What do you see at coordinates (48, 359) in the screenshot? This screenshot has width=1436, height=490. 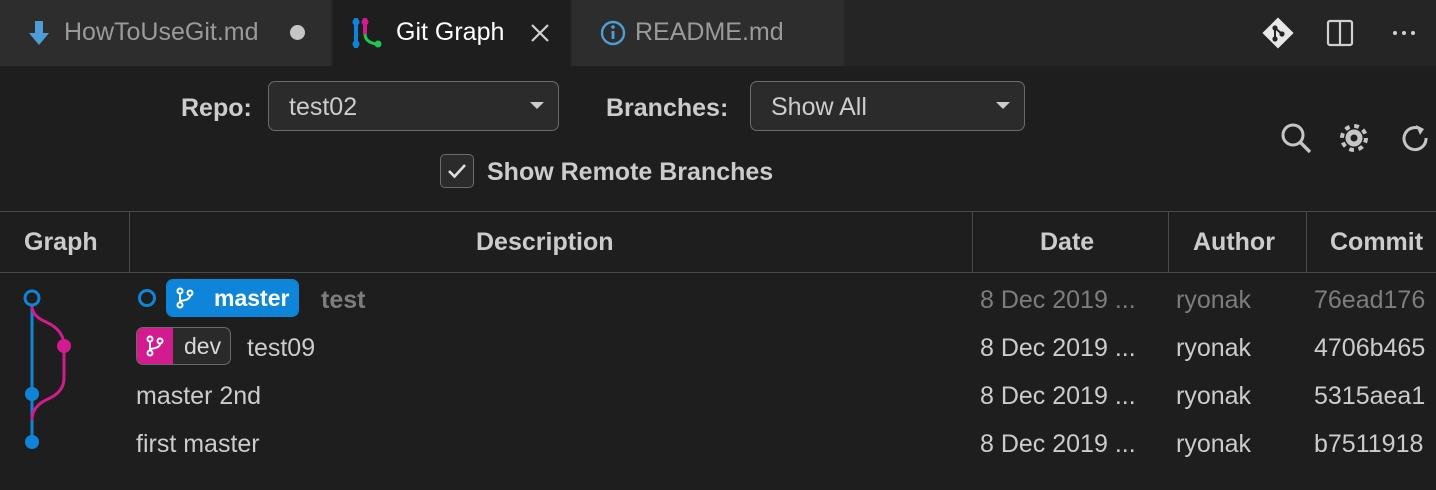 I see `dev-branch-line` at bounding box center [48, 359].